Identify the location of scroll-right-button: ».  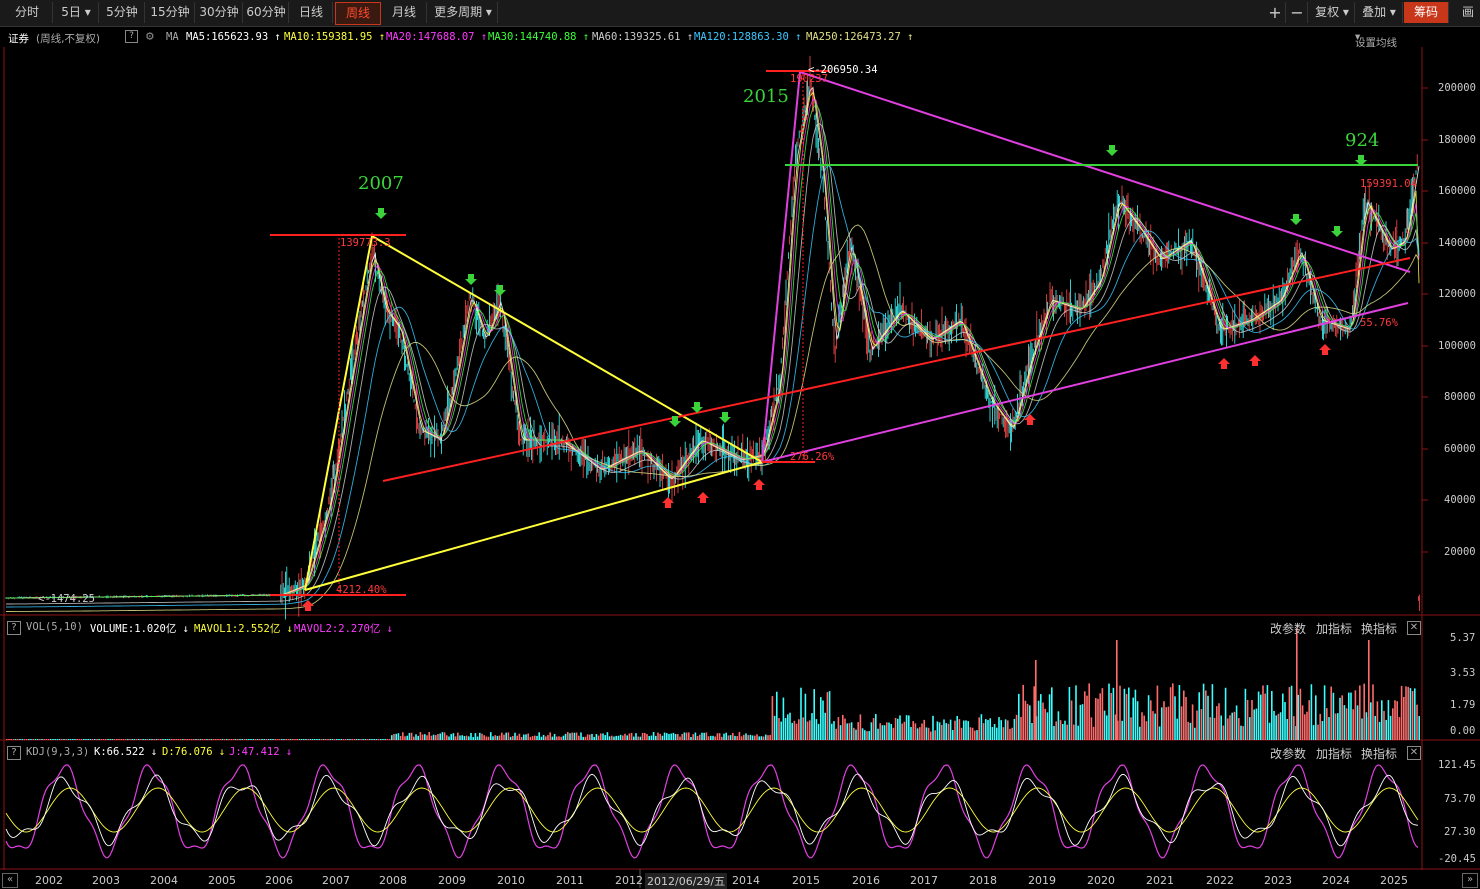
(1470, 880).